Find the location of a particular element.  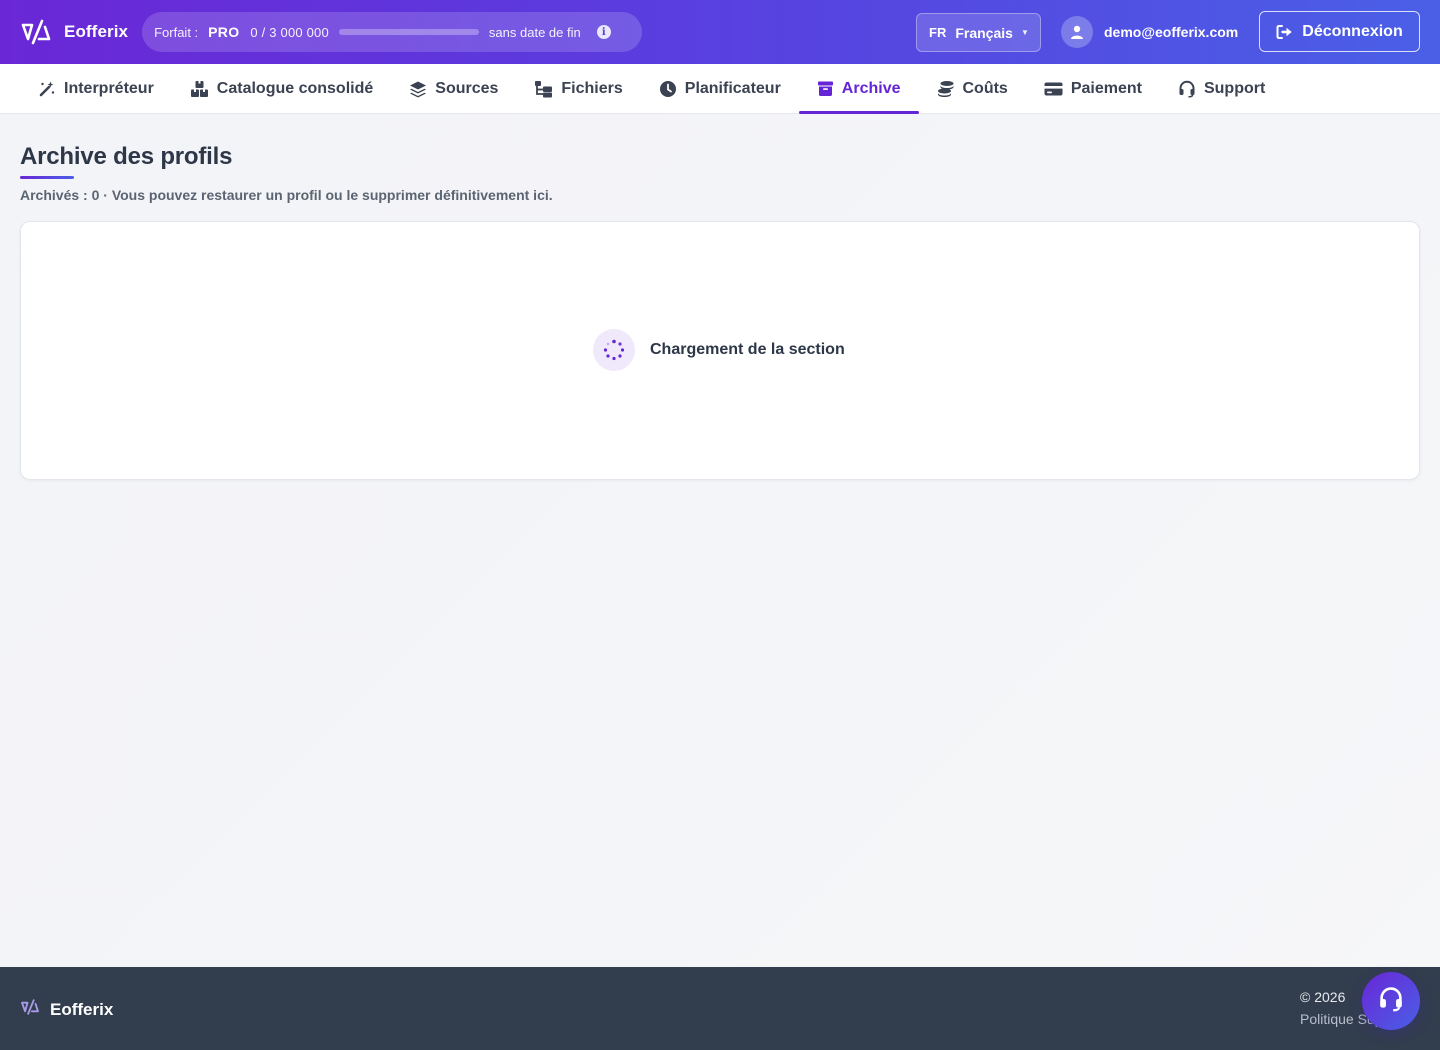

loading-indicator: Chargement de la section is located at coordinates (719, 350).